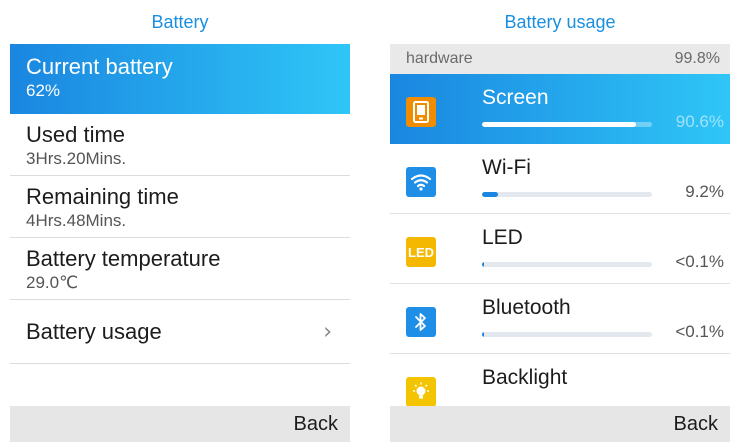  Describe the element at coordinates (439, 58) in the screenshot. I see `section-label: hardware` at that location.